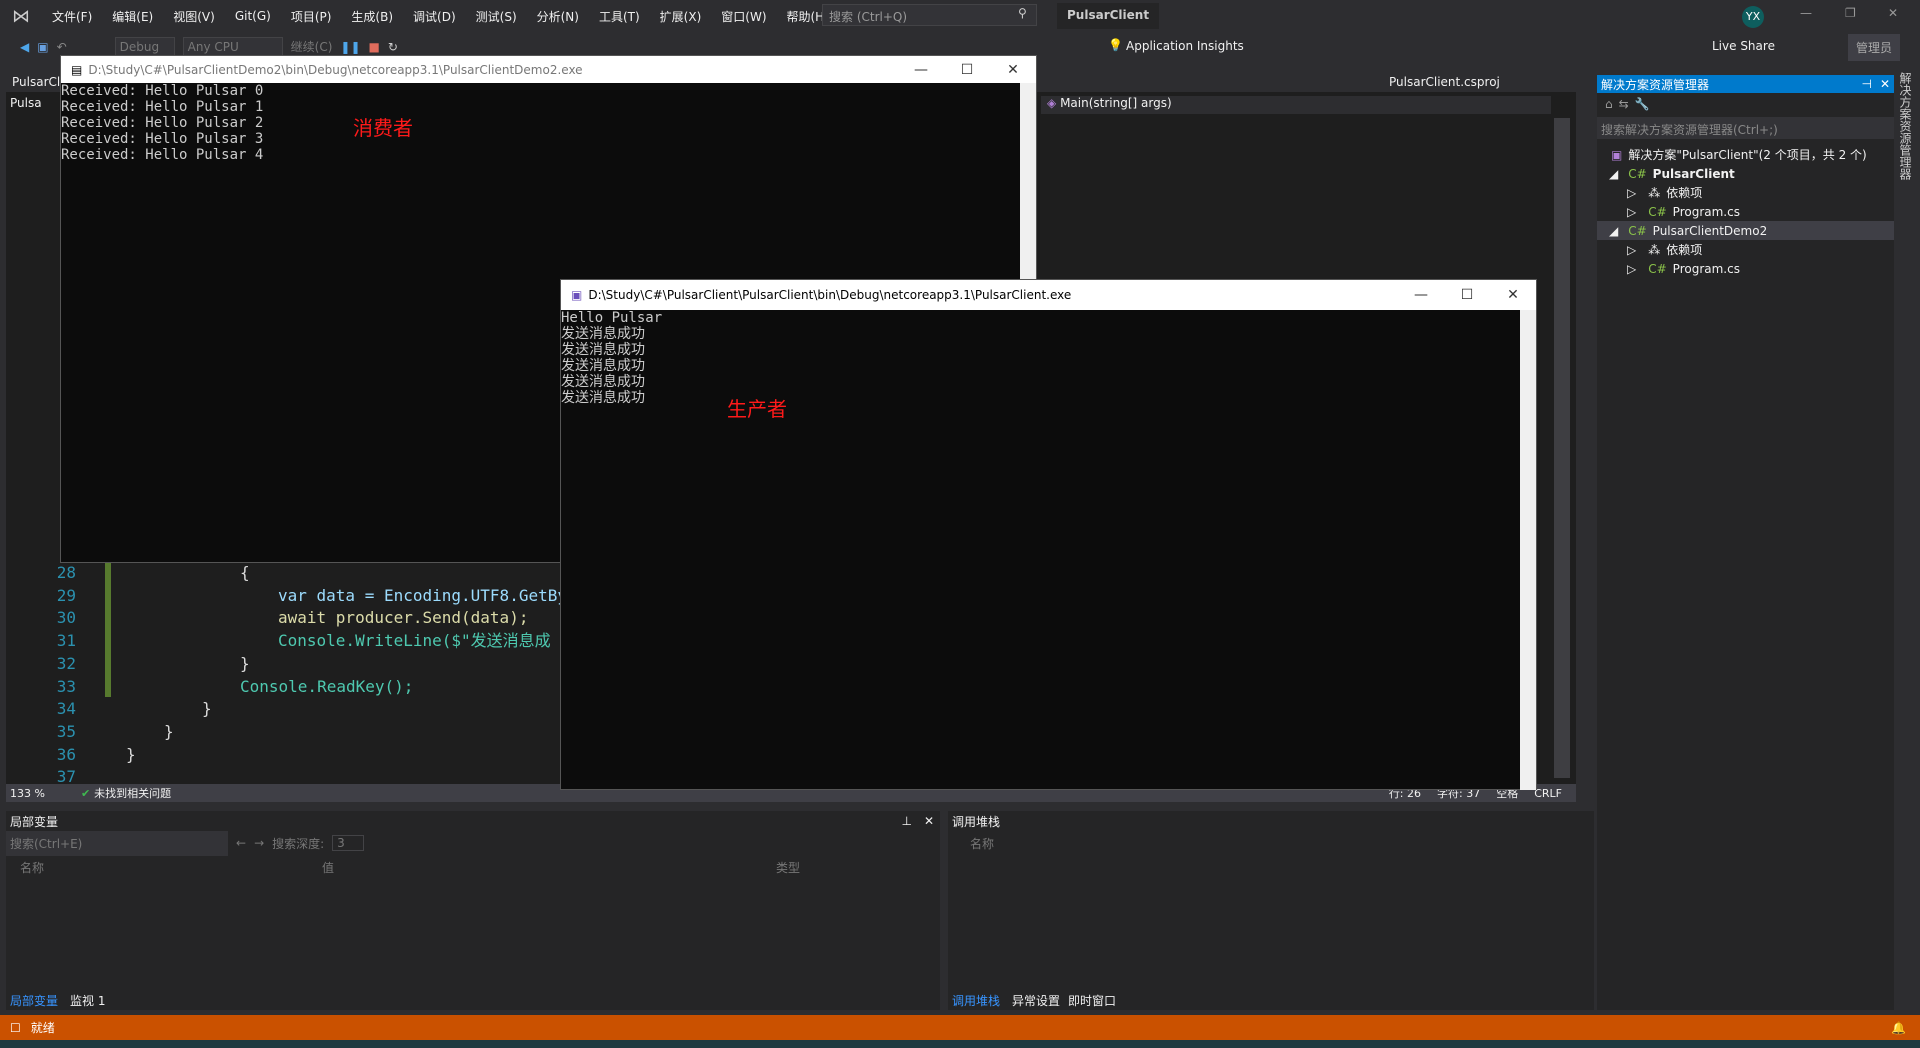 Image resolution: width=1920 pixels, height=1048 pixels. I want to click on tree-item-project: ◢ C# PulsarClientDemo2, so click(1745, 230).